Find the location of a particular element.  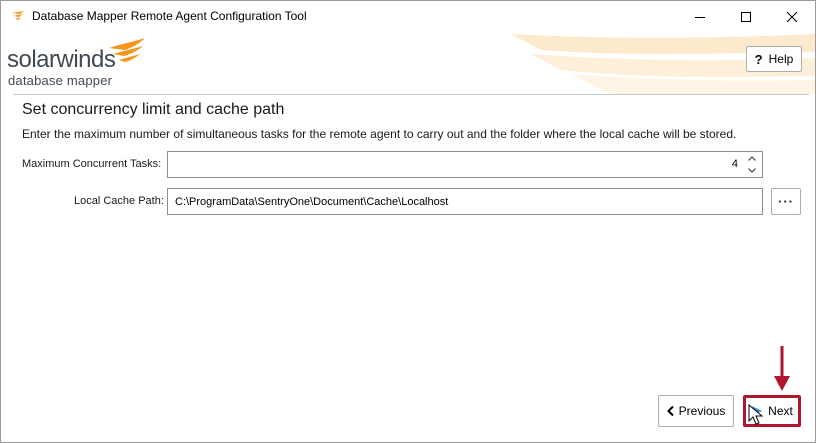

solarwinds-logo: solarwinds database mapper is located at coordinates (82, 64).